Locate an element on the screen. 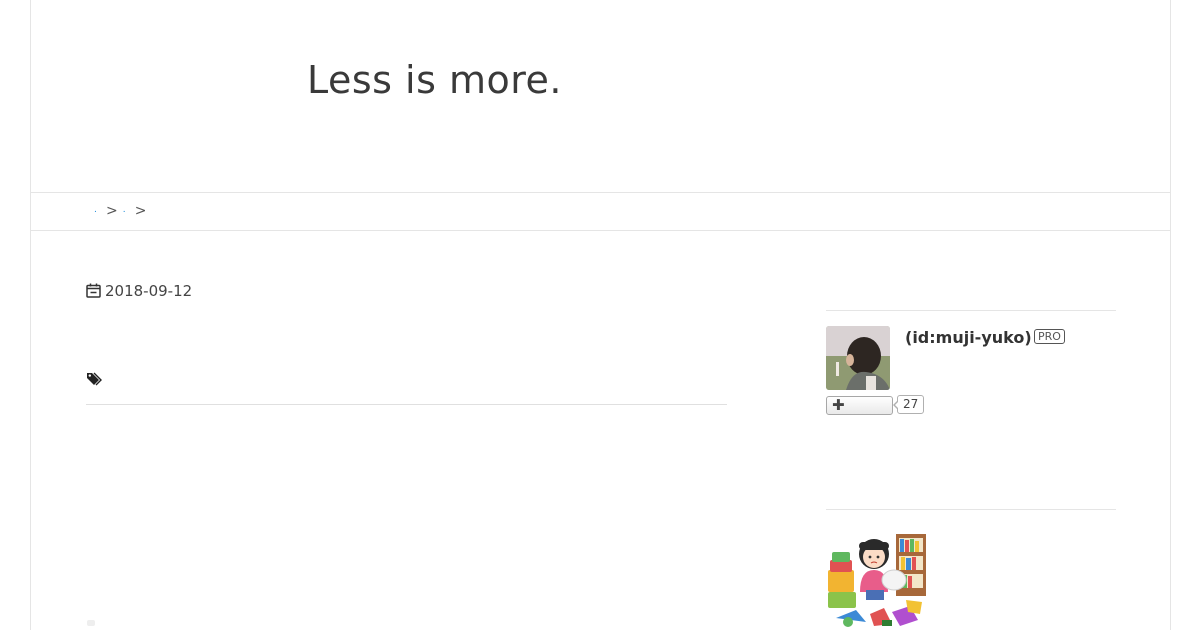 The height and width of the screenshot is (634, 1200). faint-content-mark is located at coordinates (91, 623).